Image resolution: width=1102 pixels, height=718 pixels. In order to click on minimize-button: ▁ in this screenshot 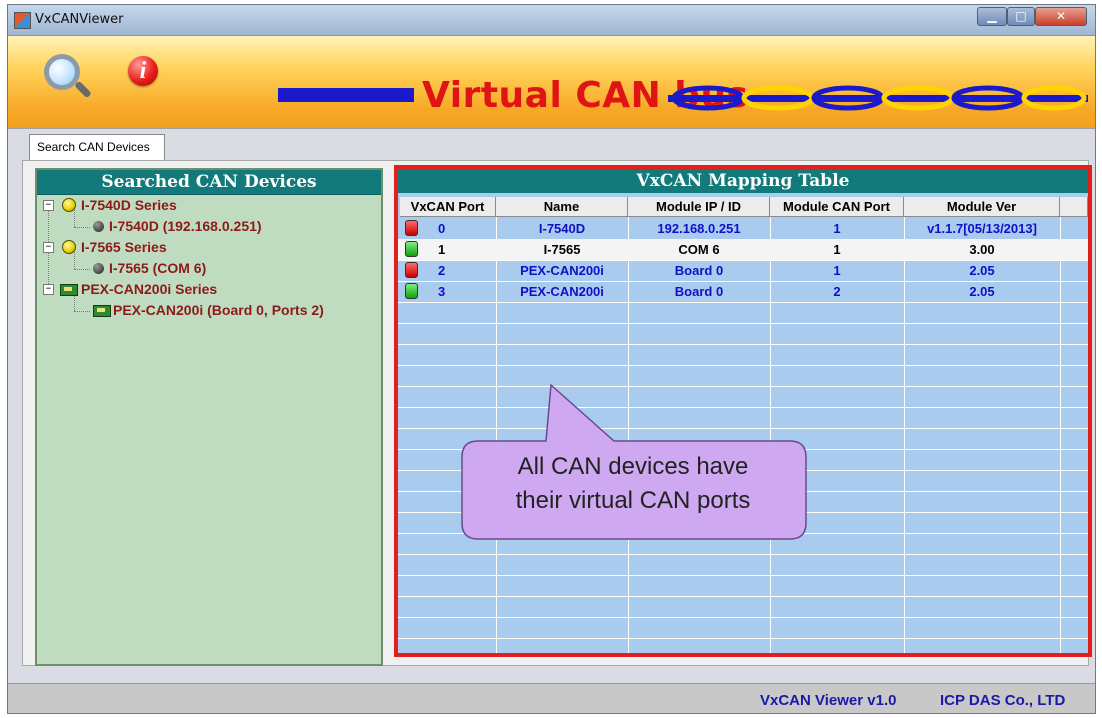, I will do `click(992, 16)`.